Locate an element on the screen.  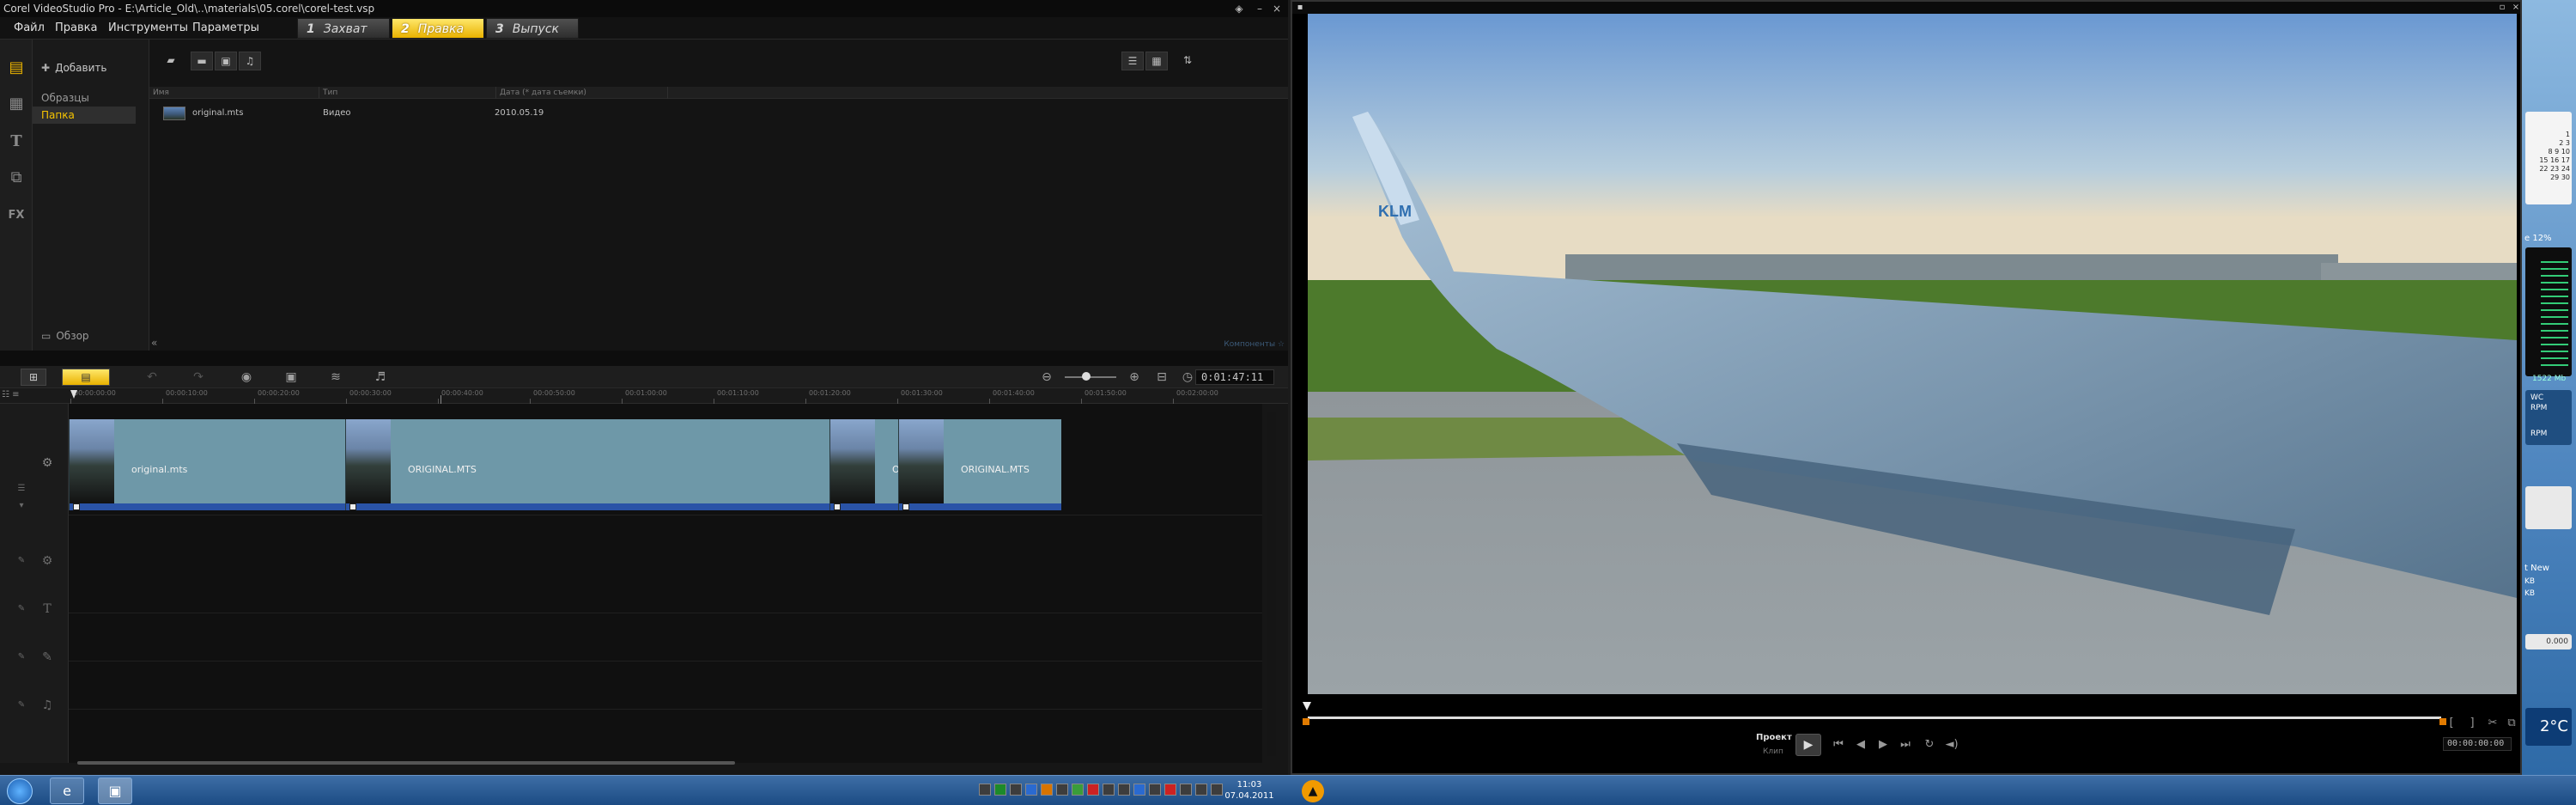
video-clip: original.mts is located at coordinates (207, 464).